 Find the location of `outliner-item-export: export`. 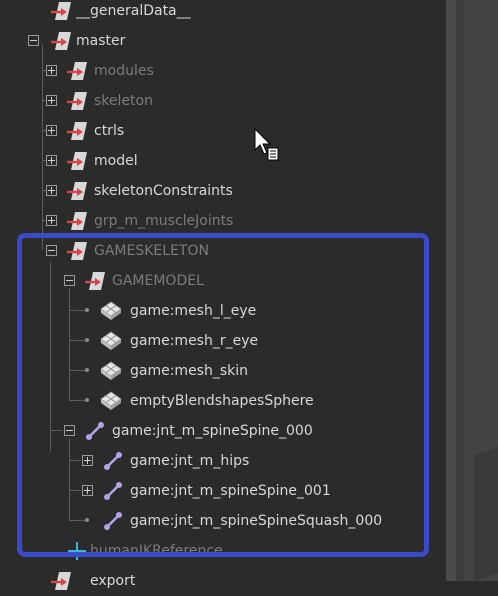

outliner-item-export: export is located at coordinates (220, 581).